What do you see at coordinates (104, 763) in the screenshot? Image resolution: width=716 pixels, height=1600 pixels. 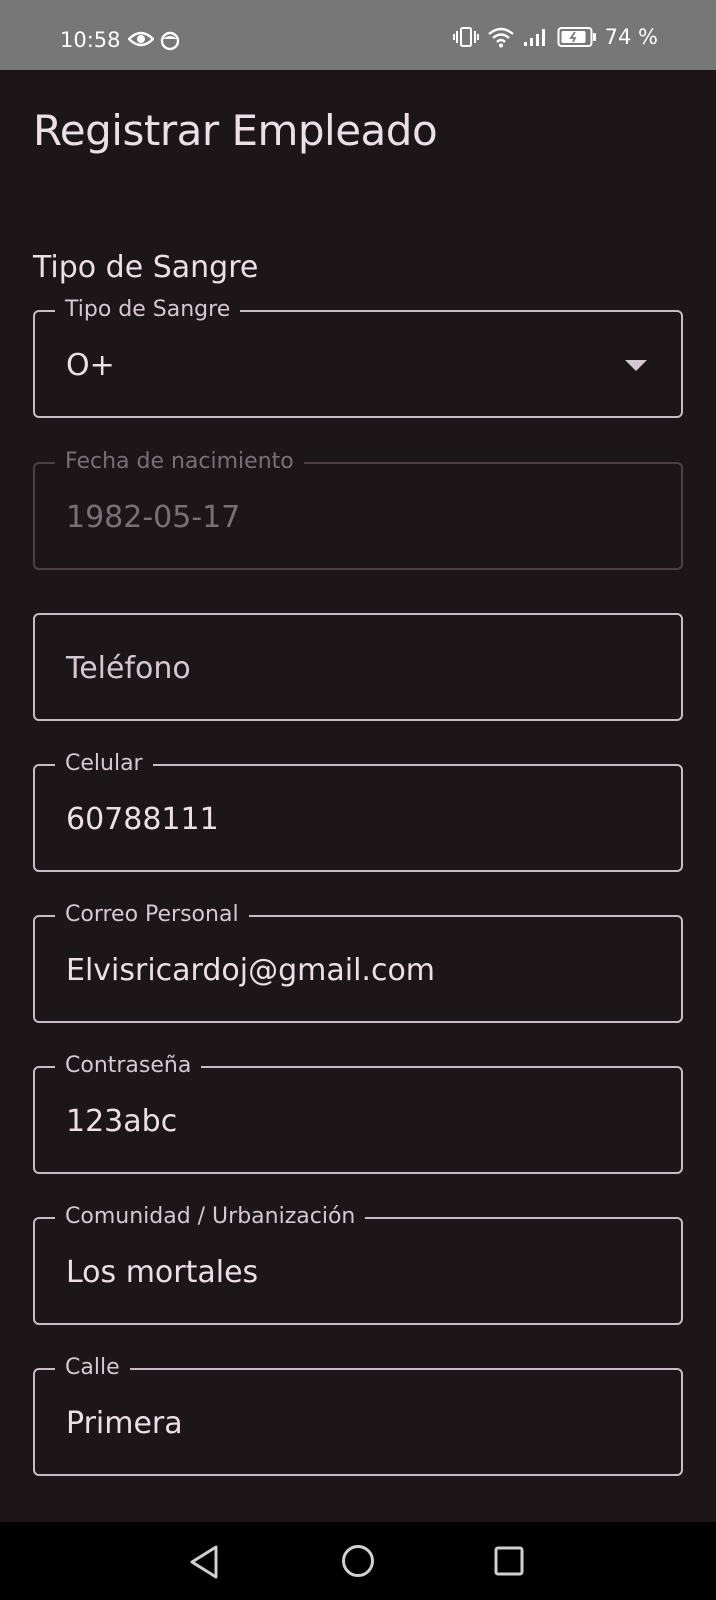 I see `mobile-label: Celular` at bounding box center [104, 763].